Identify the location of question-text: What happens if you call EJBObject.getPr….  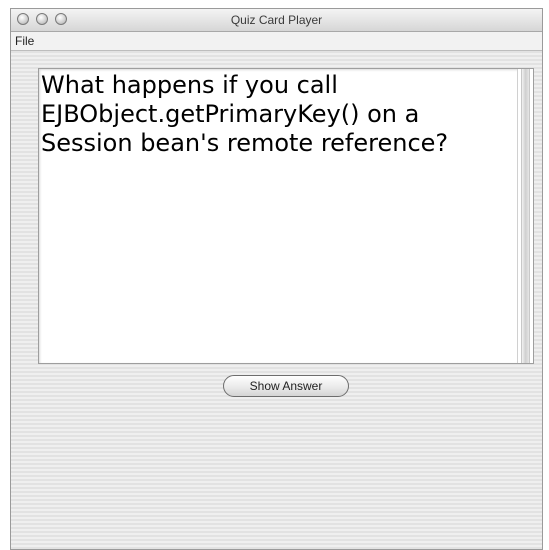
(245, 114).